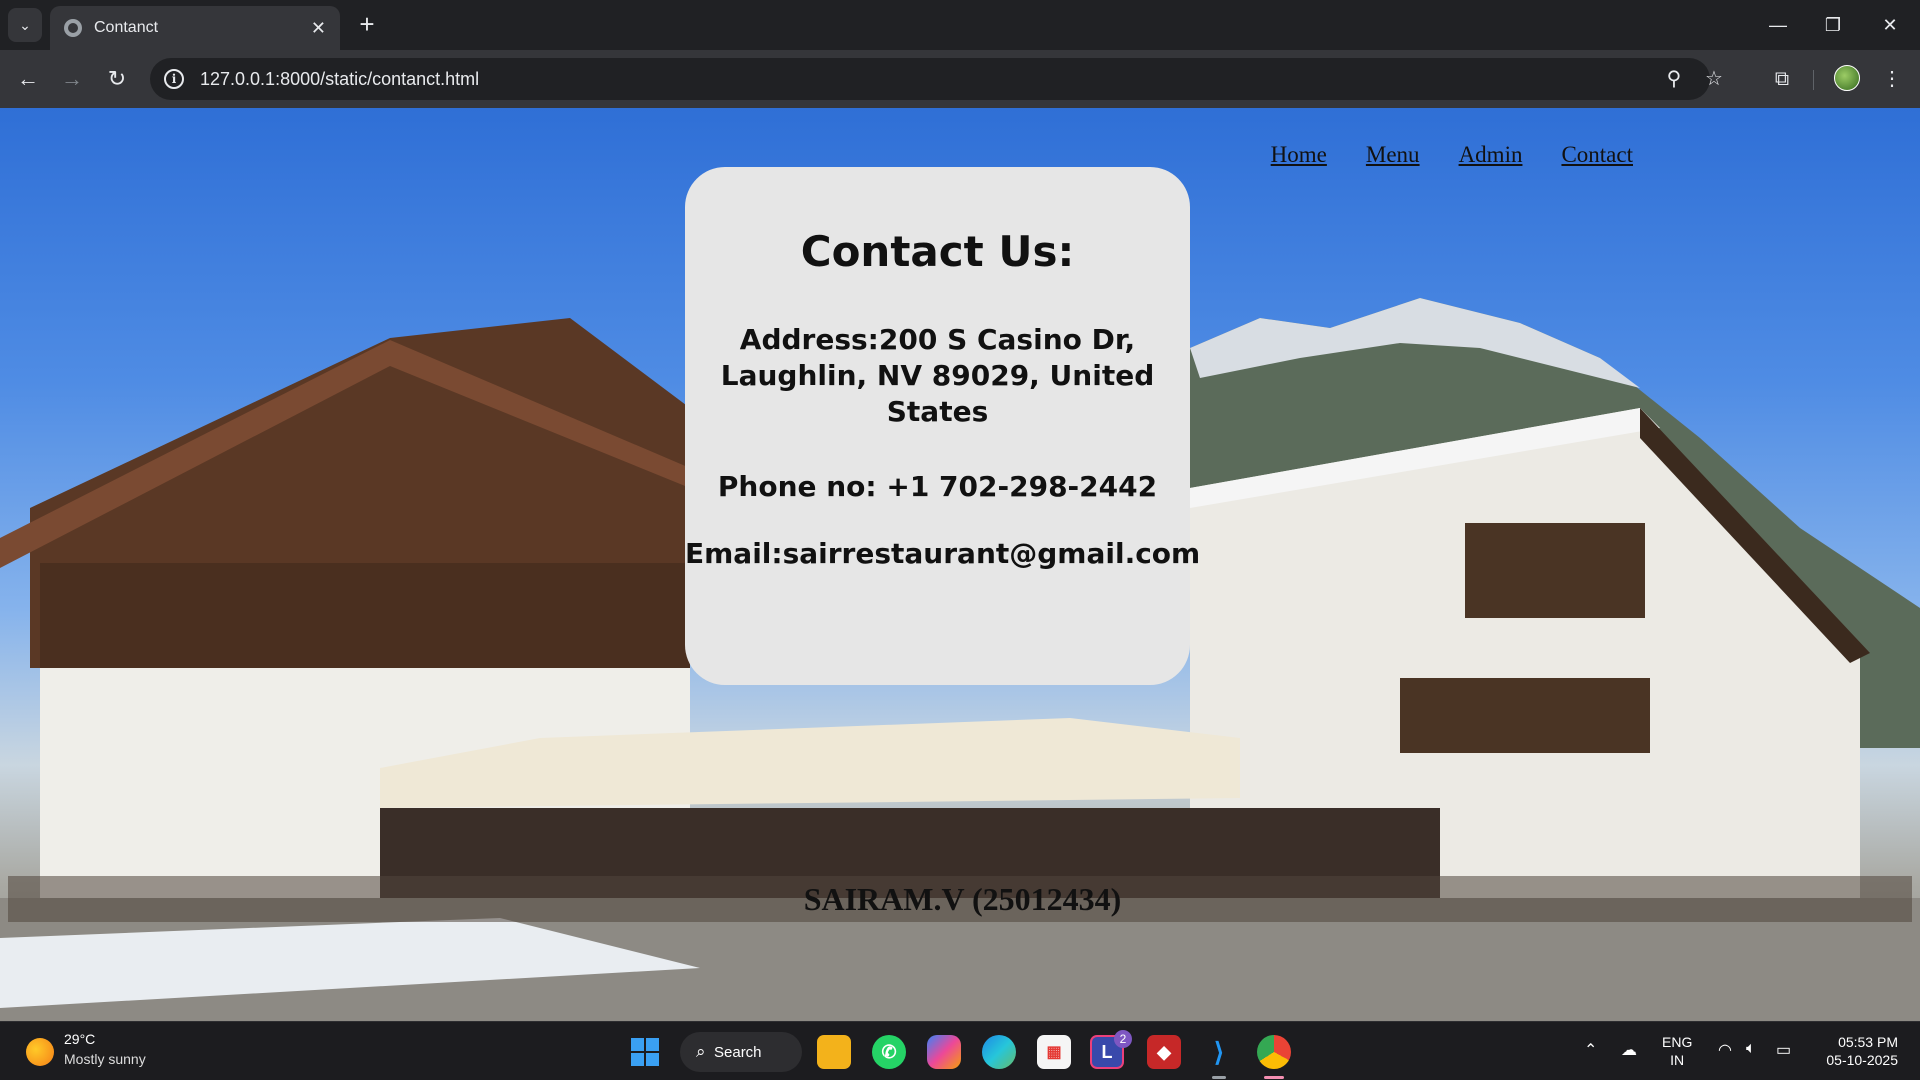 The image size is (1920, 1080). I want to click on wifi-icon: ◠, so click(1725, 1050).